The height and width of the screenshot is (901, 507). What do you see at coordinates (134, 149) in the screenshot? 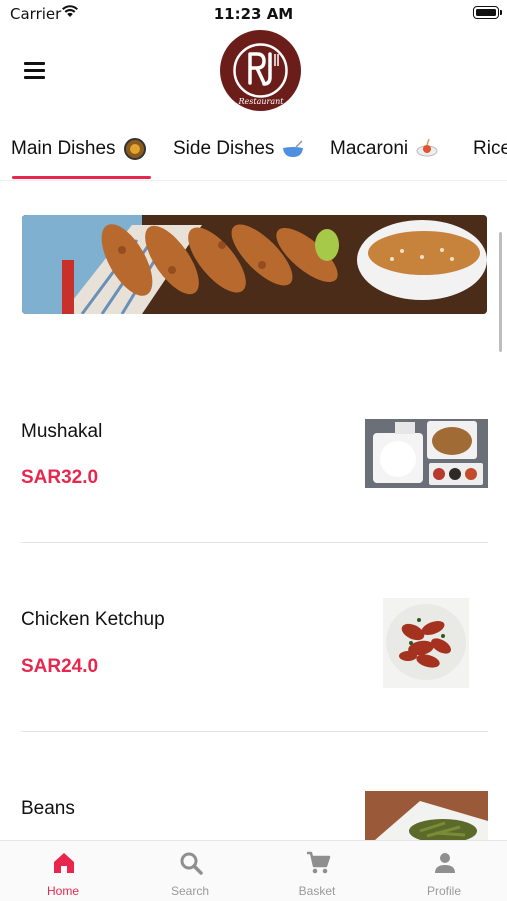
I see `paella-icon` at bounding box center [134, 149].